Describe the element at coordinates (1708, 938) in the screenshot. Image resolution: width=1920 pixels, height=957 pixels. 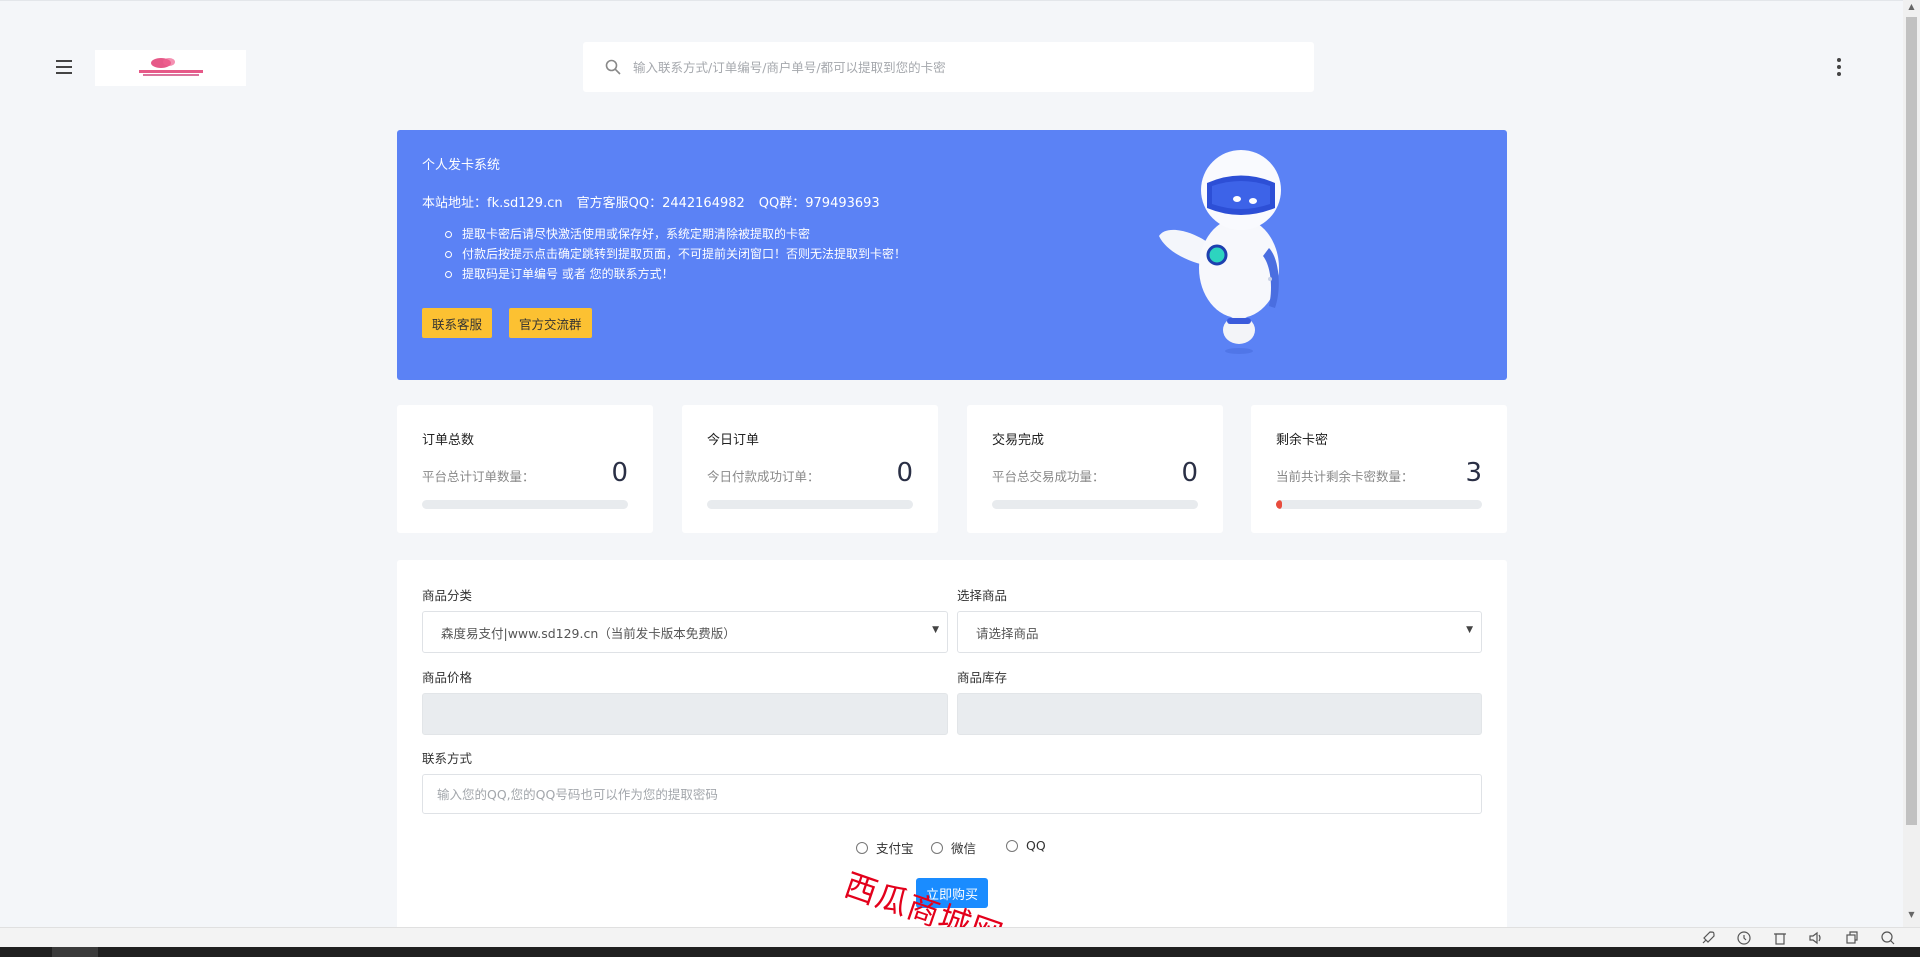
I see `rocket-icon` at that location.